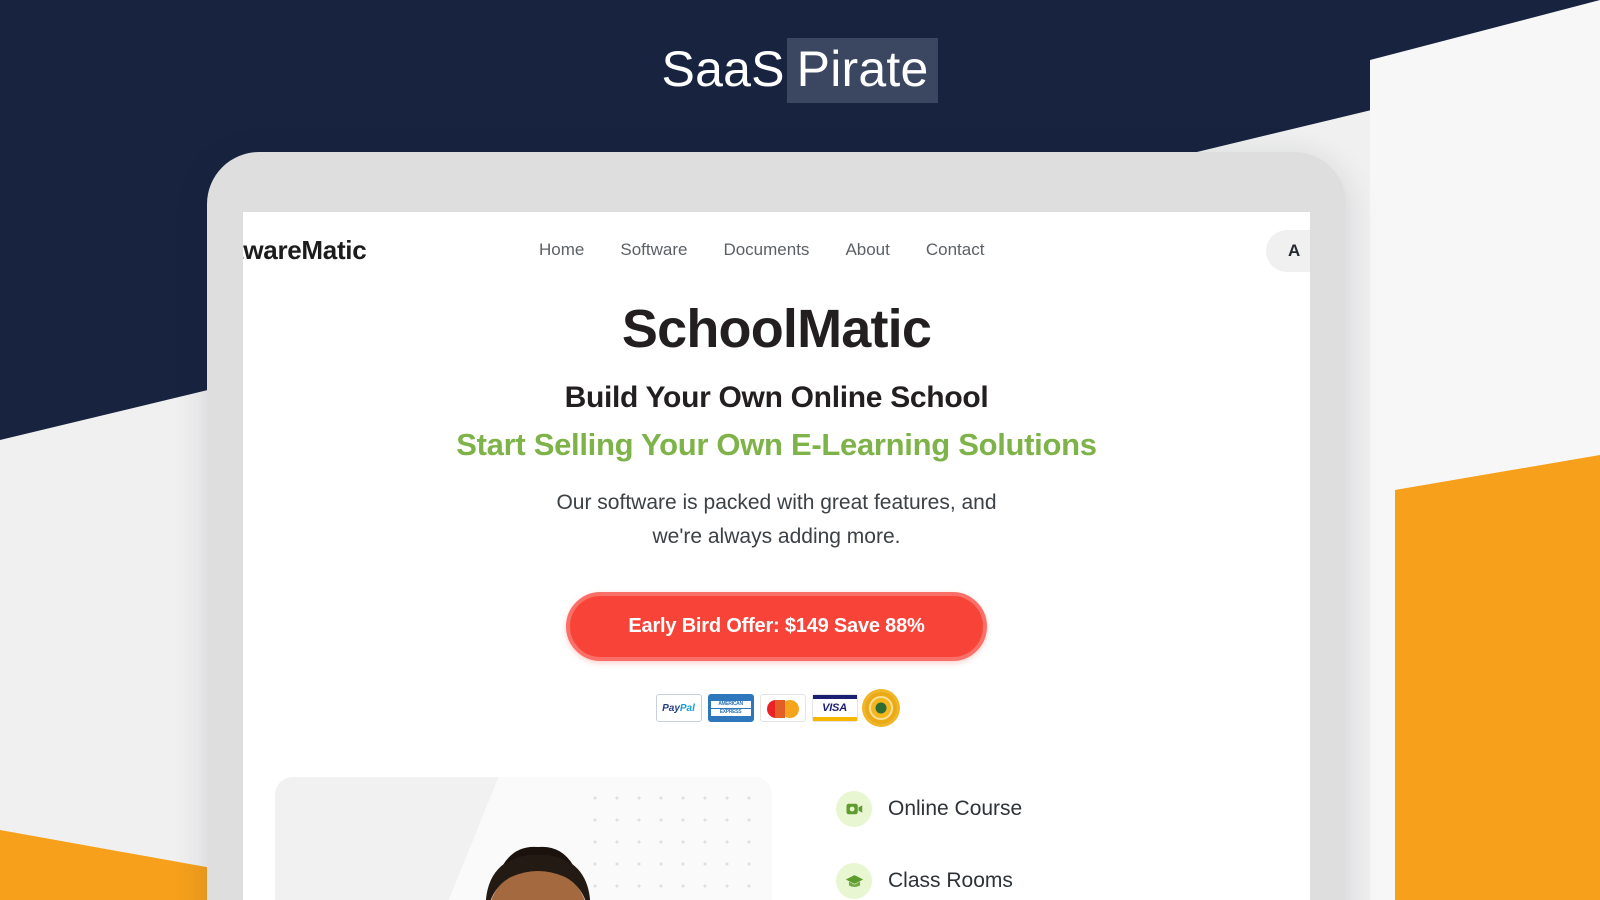  I want to click on security-seal-icon, so click(880, 708).